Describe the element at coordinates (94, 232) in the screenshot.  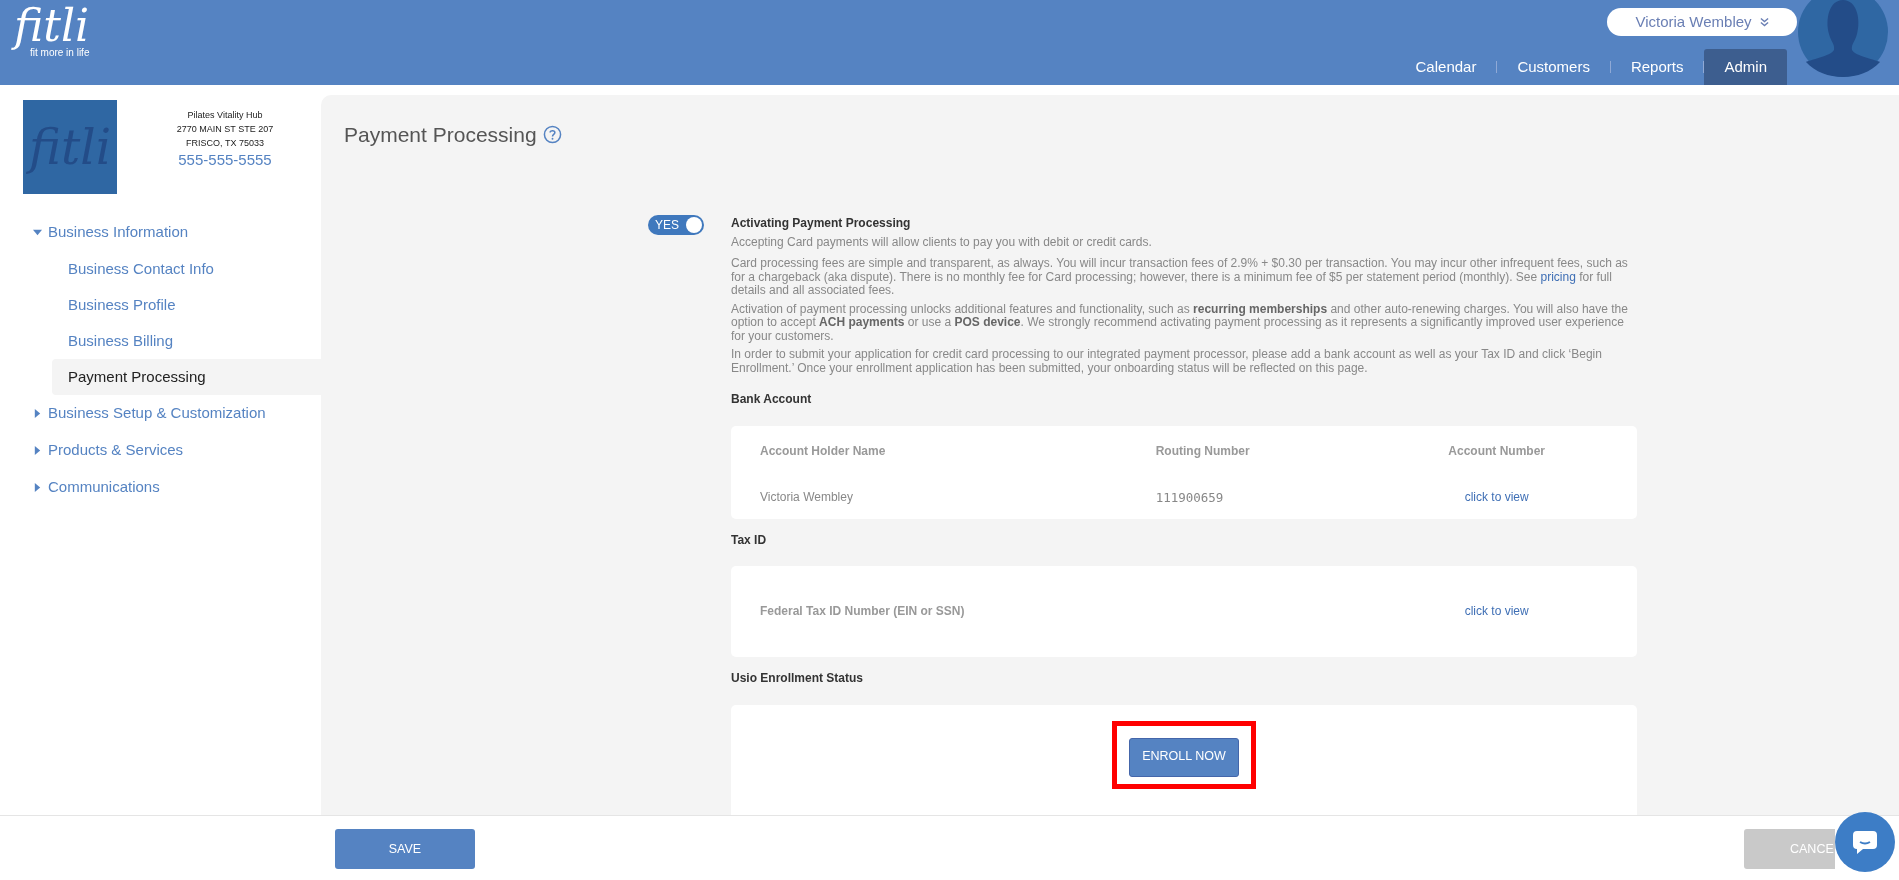
I see `sidebar-section: Business Information` at that location.